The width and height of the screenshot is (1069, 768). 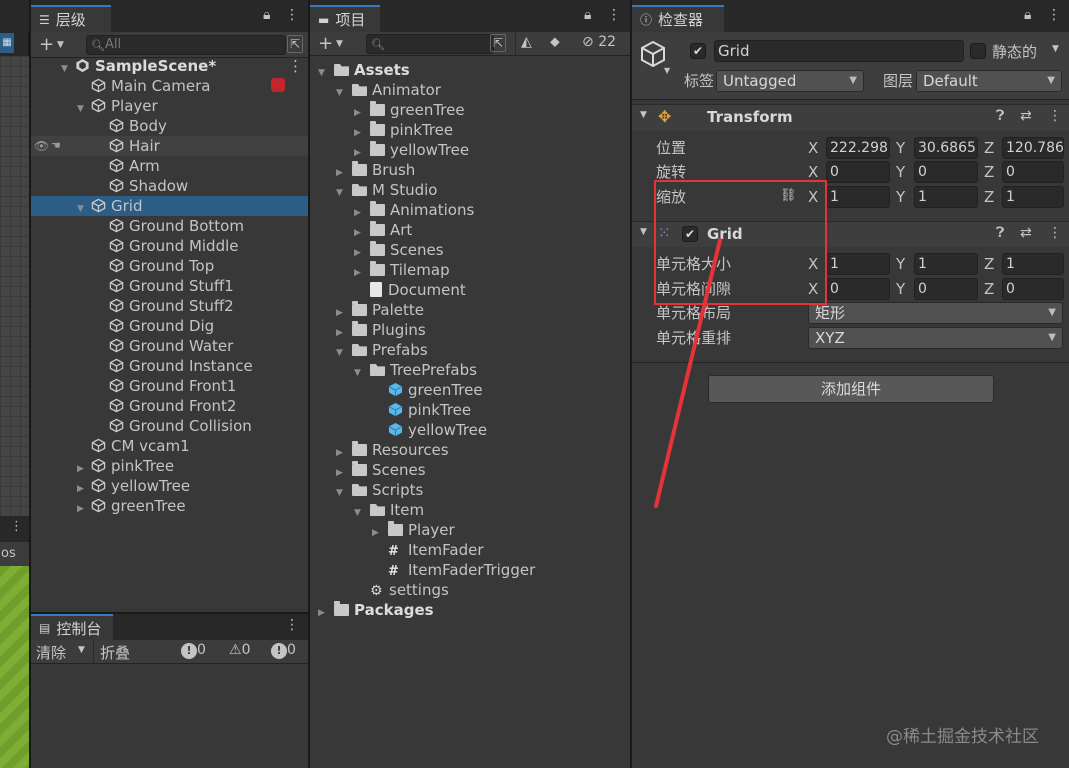 I want to click on grid-toggle-icon: ▦, so click(x=7, y=43).